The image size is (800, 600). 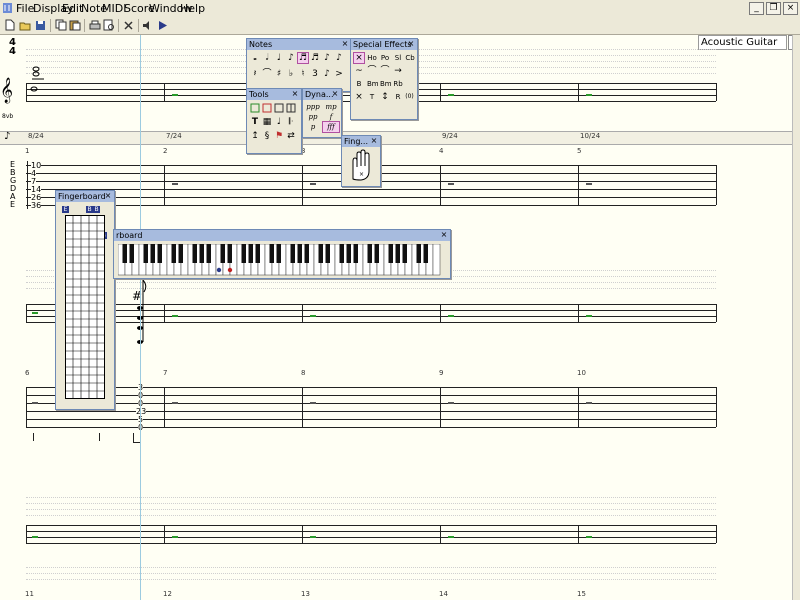 What do you see at coordinates (359, 58) in the screenshot?
I see `dead-note-icon: ⨯` at bounding box center [359, 58].